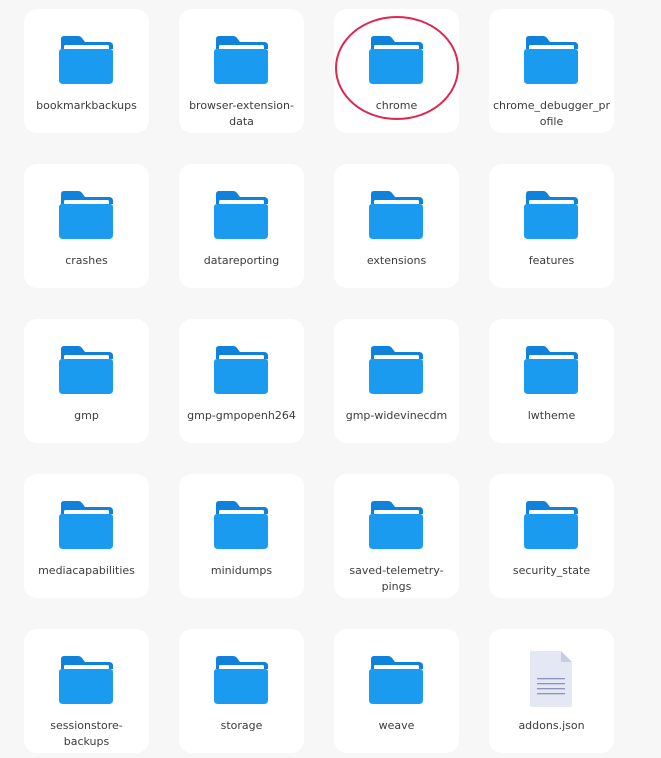 Image resolution: width=661 pixels, height=758 pixels. What do you see at coordinates (396, 415) in the screenshot?
I see `item-label: gmp-widevinecdm` at bounding box center [396, 415].